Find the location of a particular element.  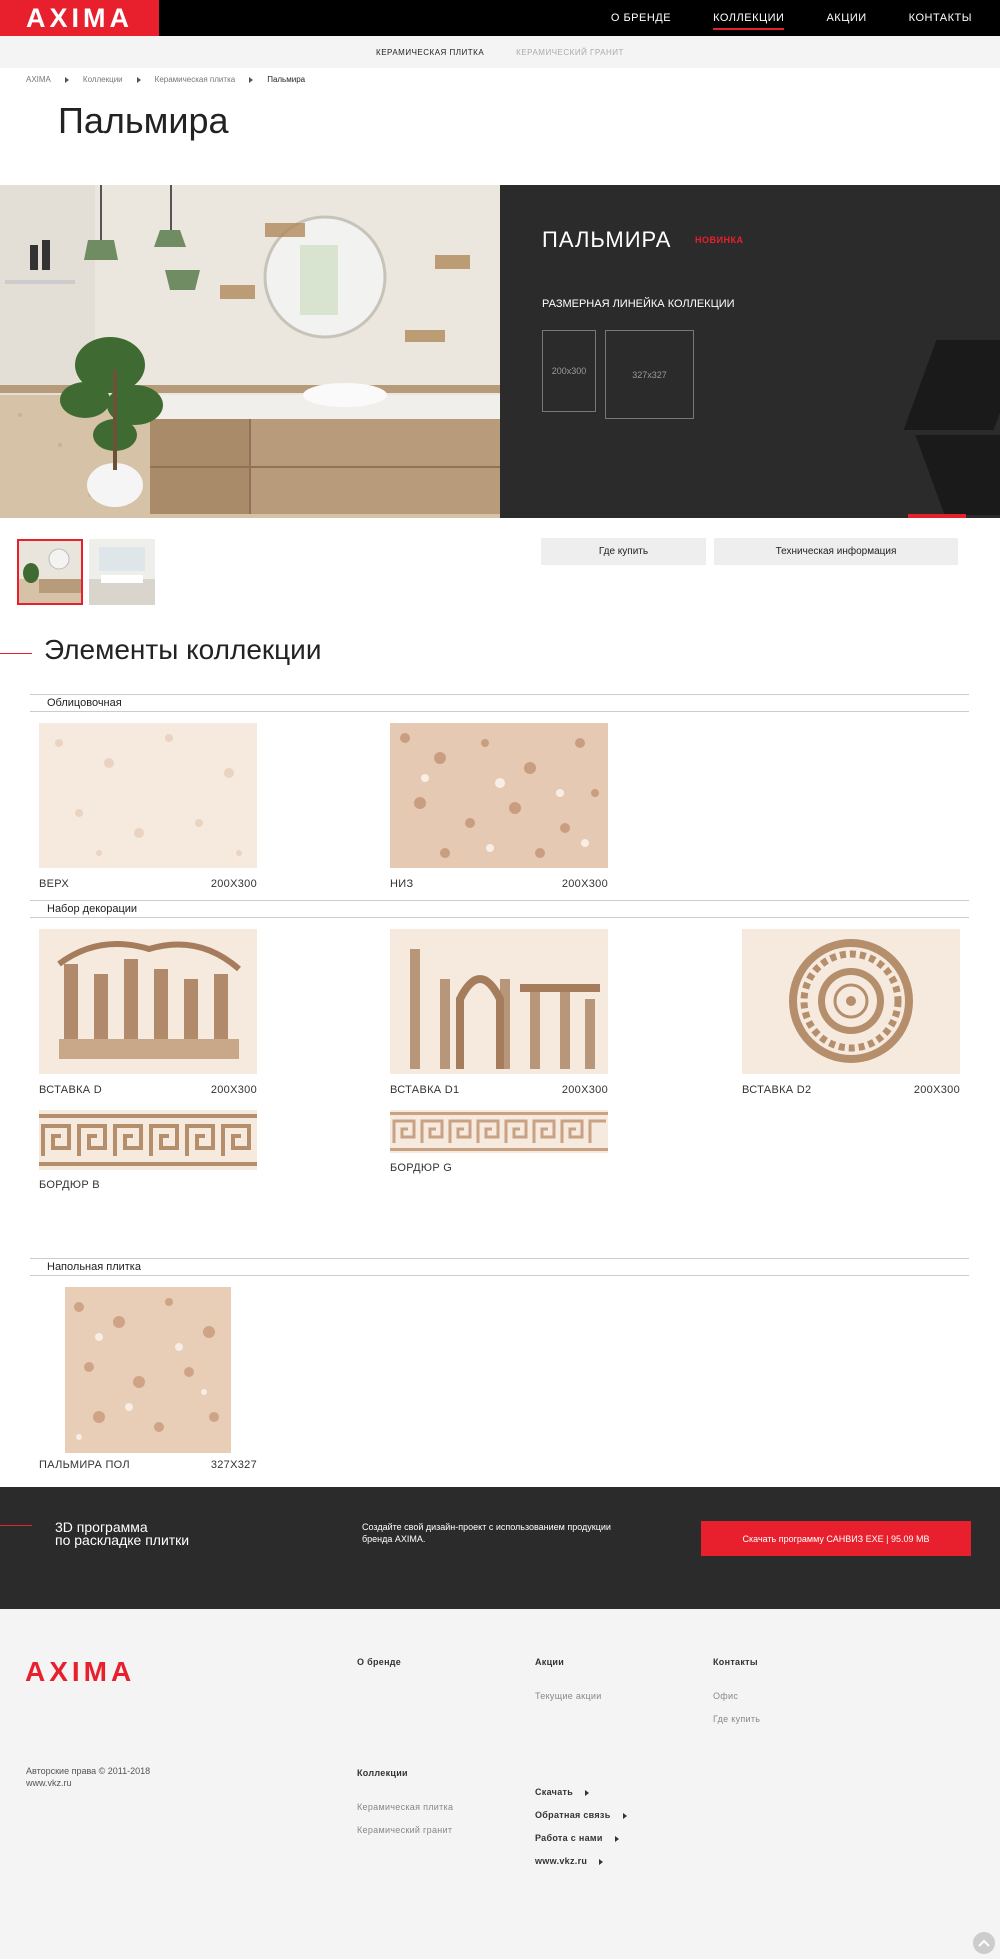

brand-logo: AXIMA is located at coordinates (79, 18).